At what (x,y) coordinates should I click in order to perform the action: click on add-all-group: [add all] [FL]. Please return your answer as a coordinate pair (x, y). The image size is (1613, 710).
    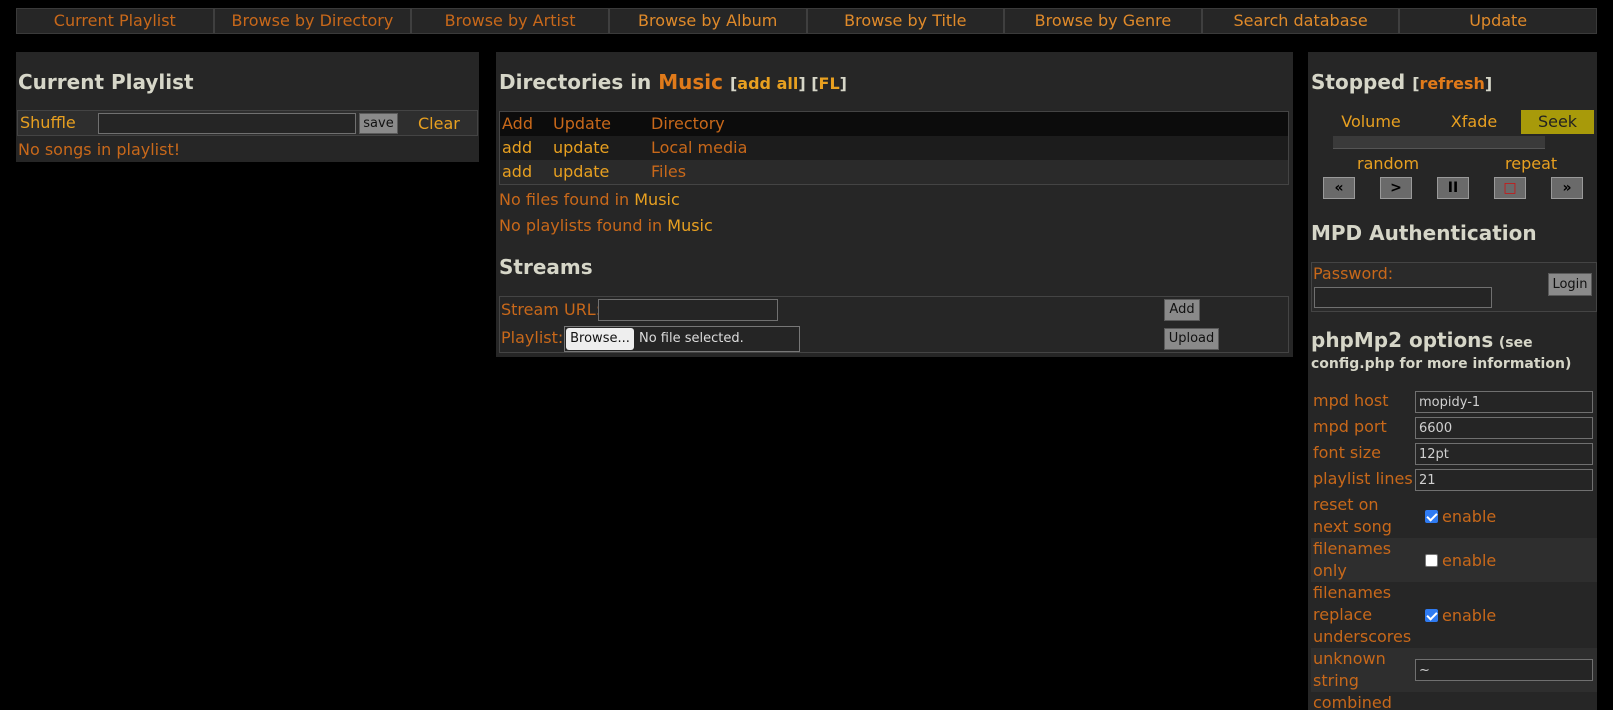
    Looking at the image, I should click on (788, 83).